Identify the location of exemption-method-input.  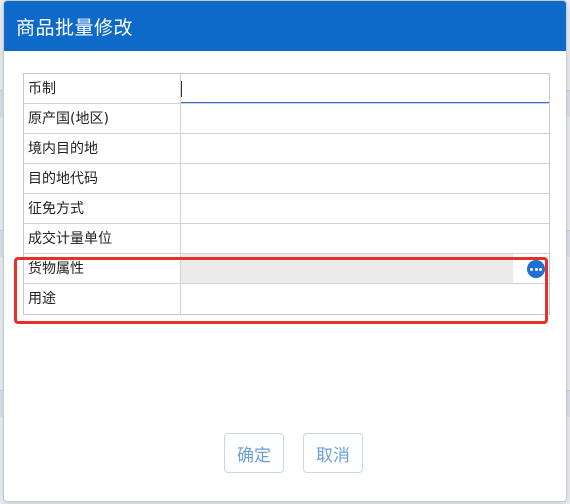
(365, 208).